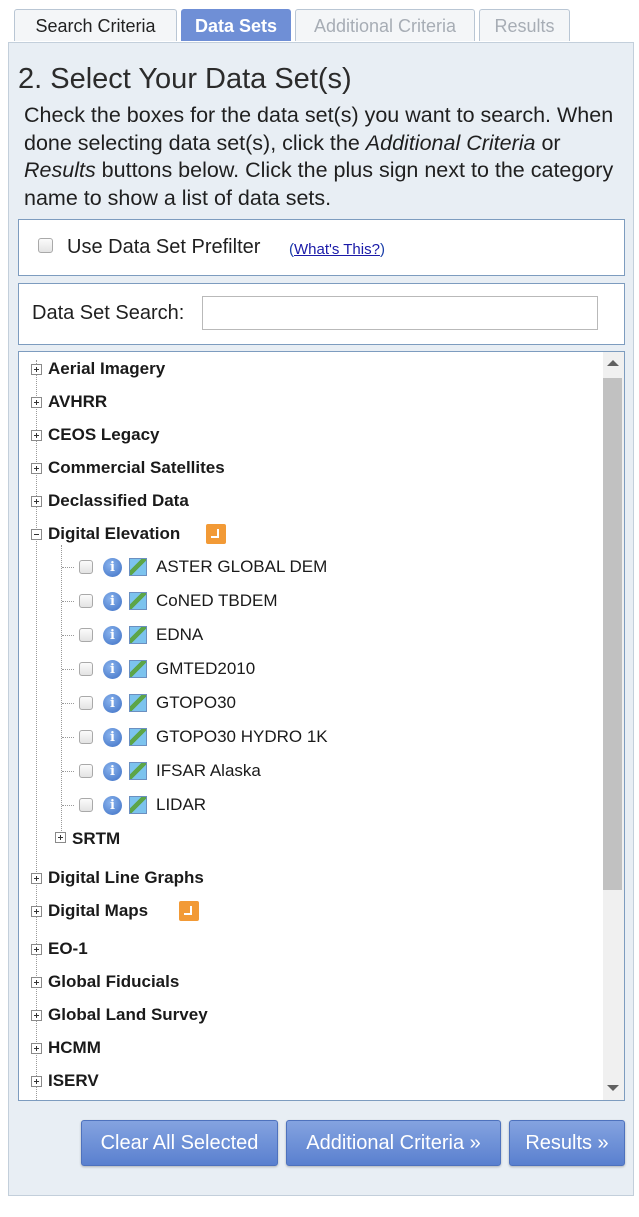 The width and height of the screenshot is (639, 1217). Describe the element at coordinates (262, 671) in the screenshot. I see `dataset-item-gmted2010: i GMTED2010` at that location.